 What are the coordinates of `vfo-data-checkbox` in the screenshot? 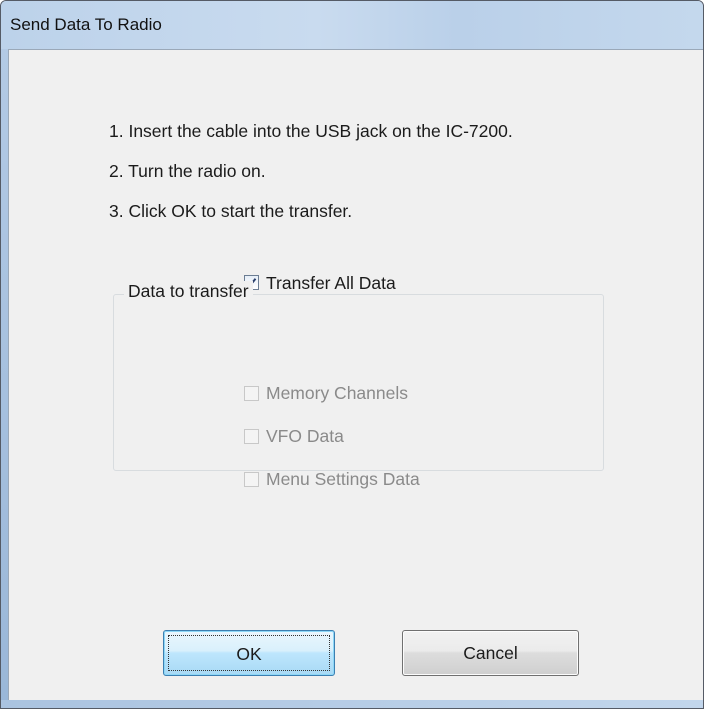 It's located at (251, 436).